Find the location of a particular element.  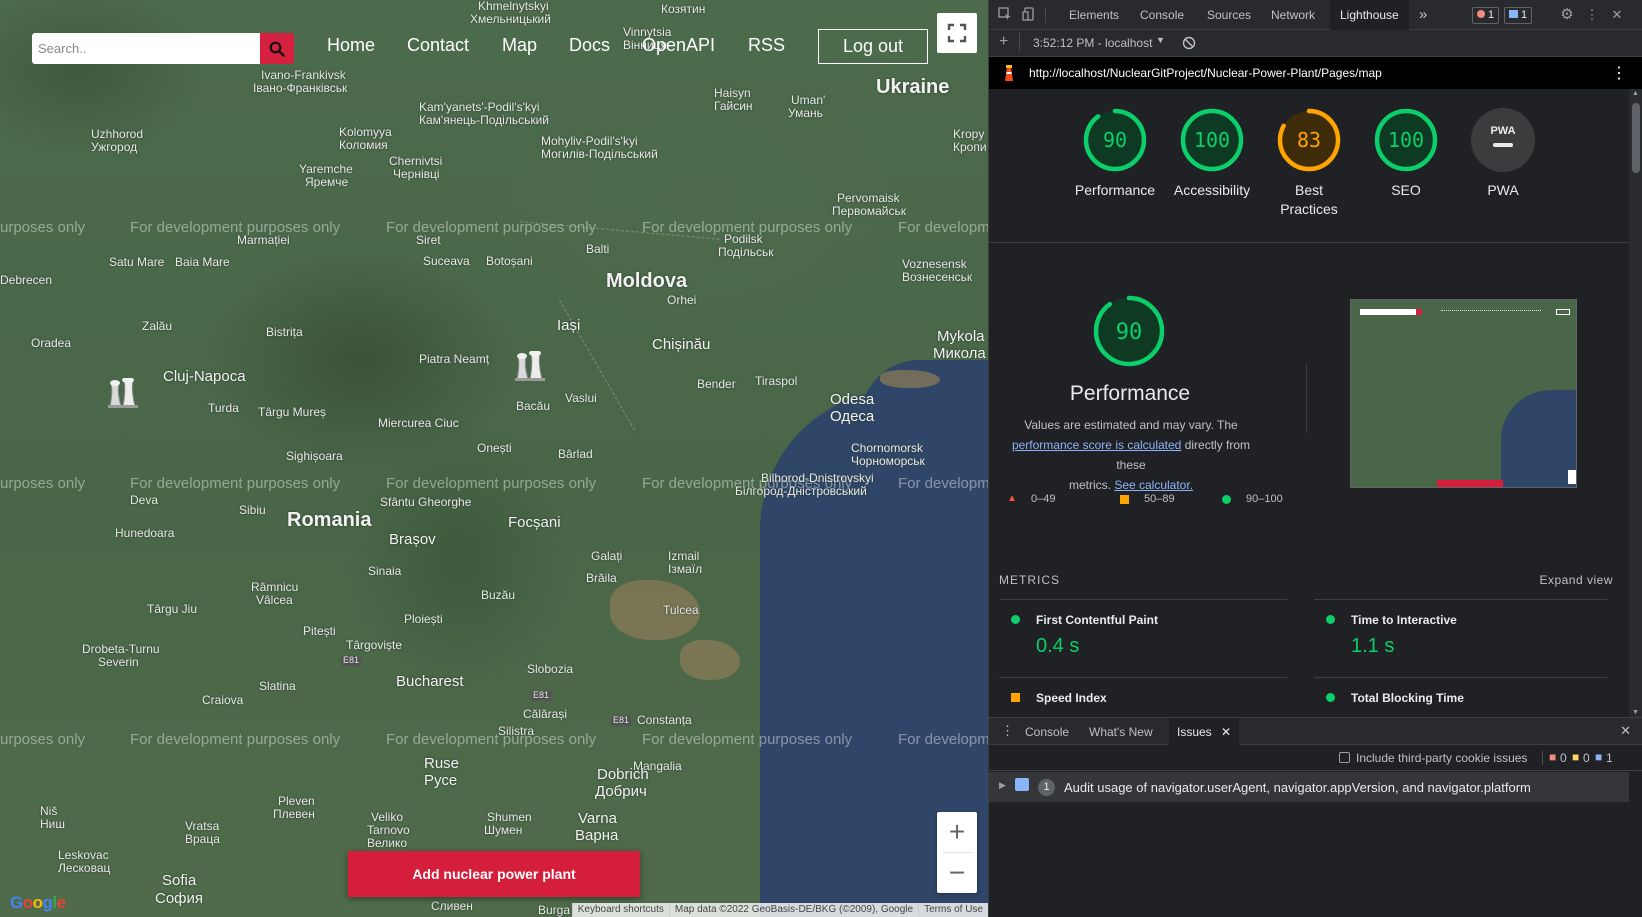

label-debrecen: Debrecen is located at coordinates (26, 280).